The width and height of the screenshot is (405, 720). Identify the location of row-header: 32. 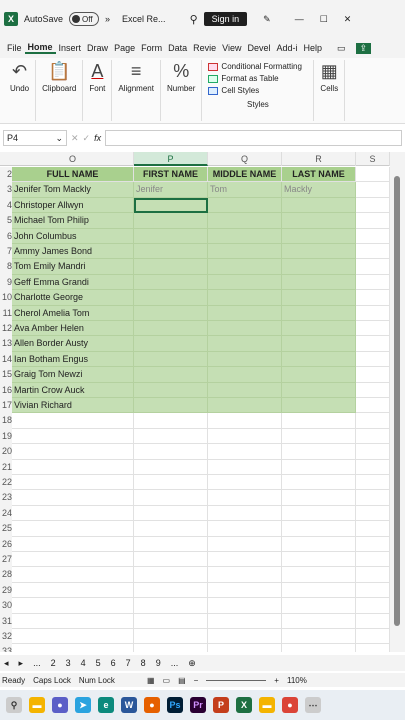
(6, 637).